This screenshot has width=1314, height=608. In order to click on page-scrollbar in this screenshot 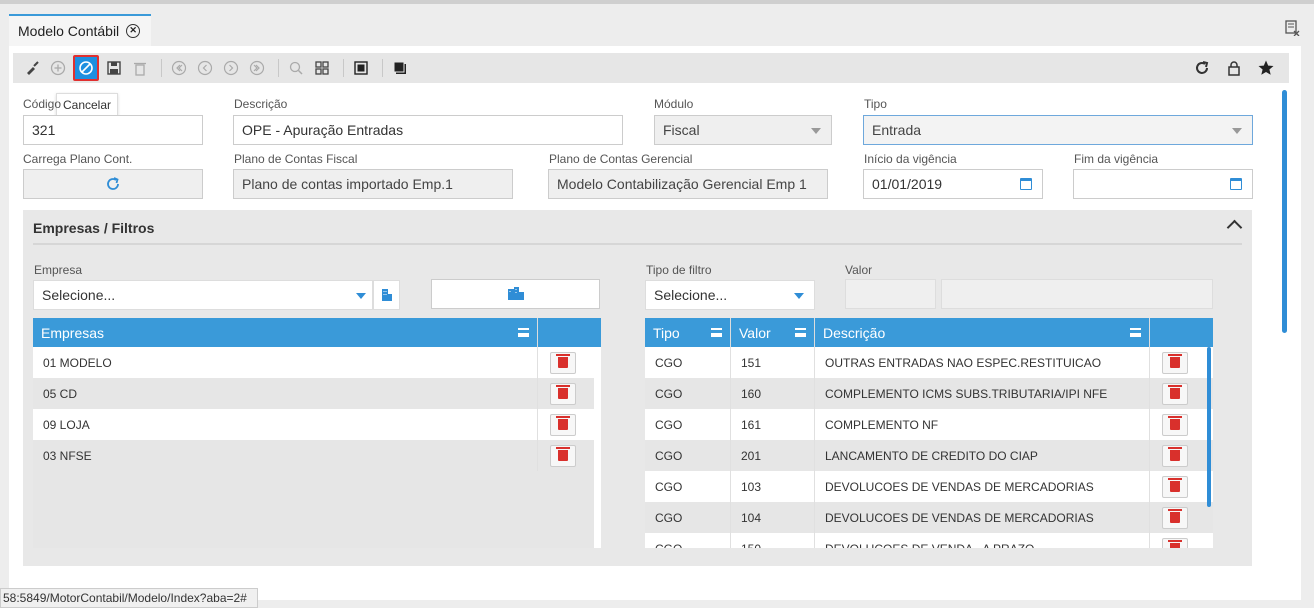, I will do `click(1284, 211)`.